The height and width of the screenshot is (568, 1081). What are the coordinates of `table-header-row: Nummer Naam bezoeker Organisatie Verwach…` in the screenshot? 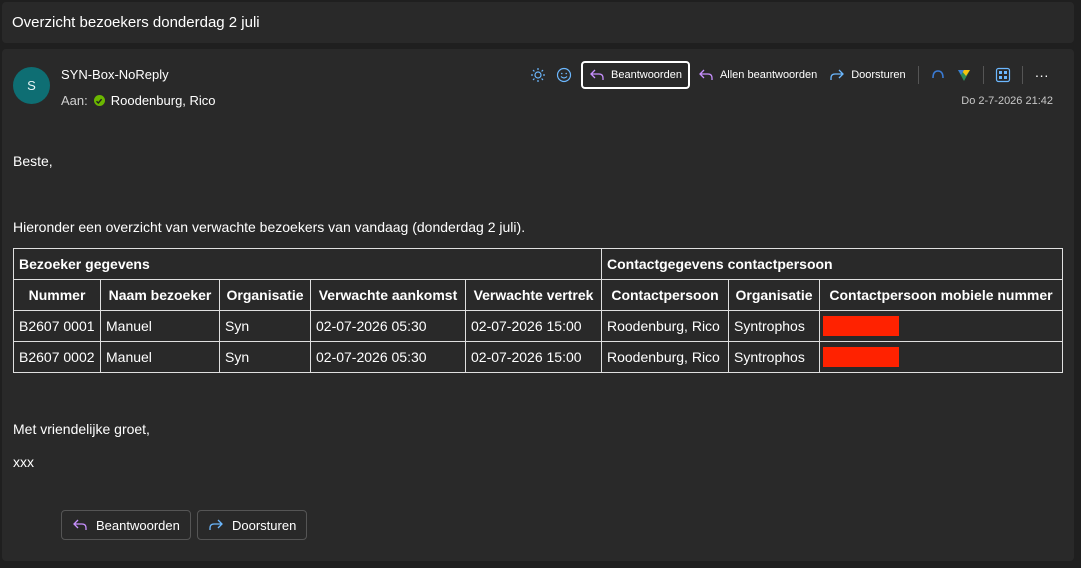 It's located at (538, 295).